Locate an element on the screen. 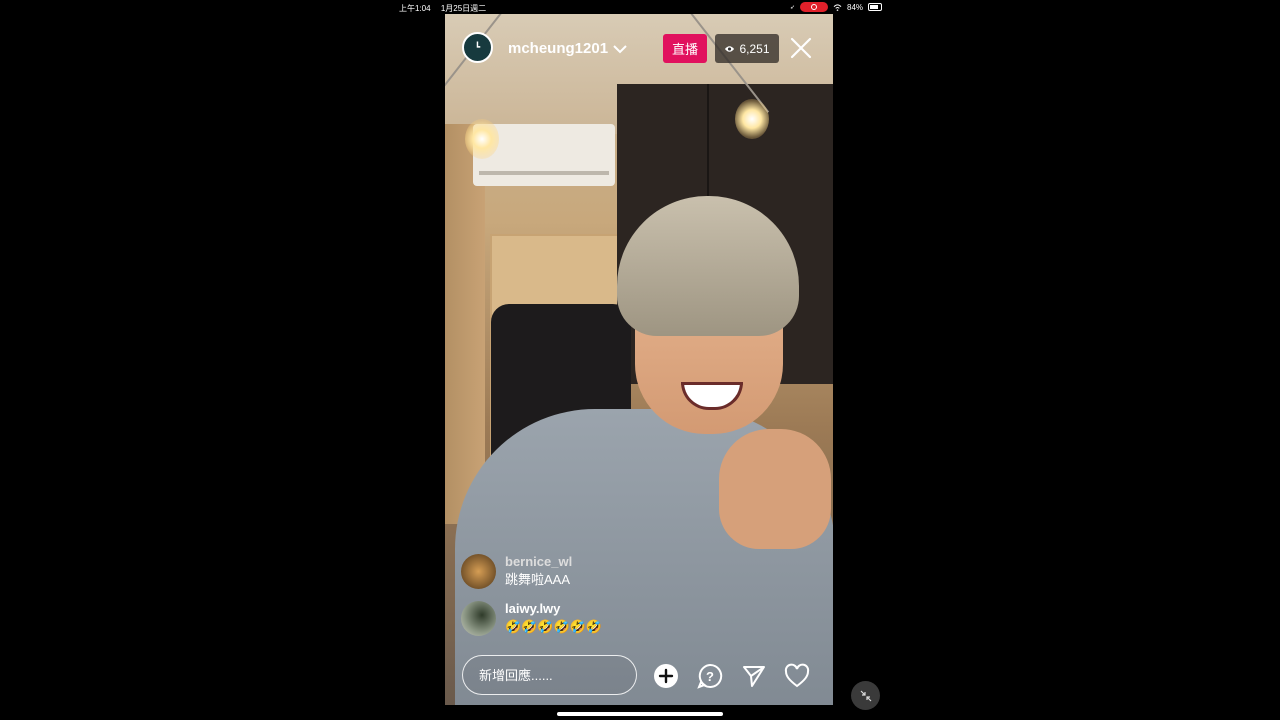 The width and height of the screenshot is (1280, 720). record-icon is located at coordinates (814, 7).